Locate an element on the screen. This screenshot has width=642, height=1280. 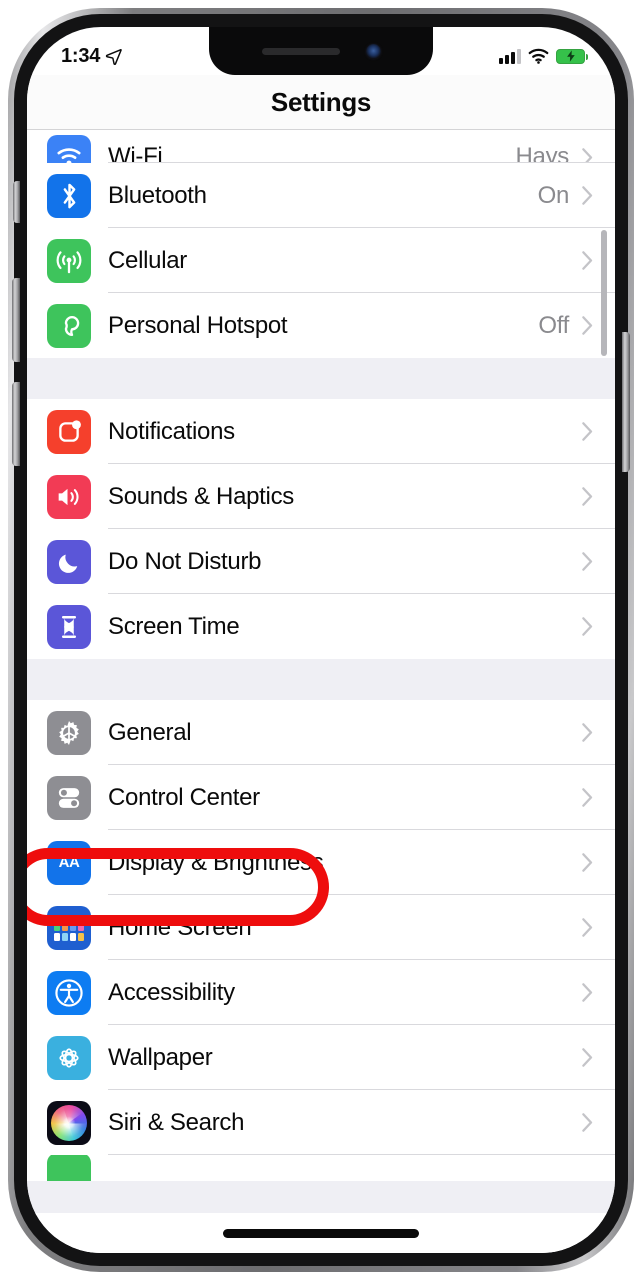
wifi-icon is located at coordinates (538, 56).